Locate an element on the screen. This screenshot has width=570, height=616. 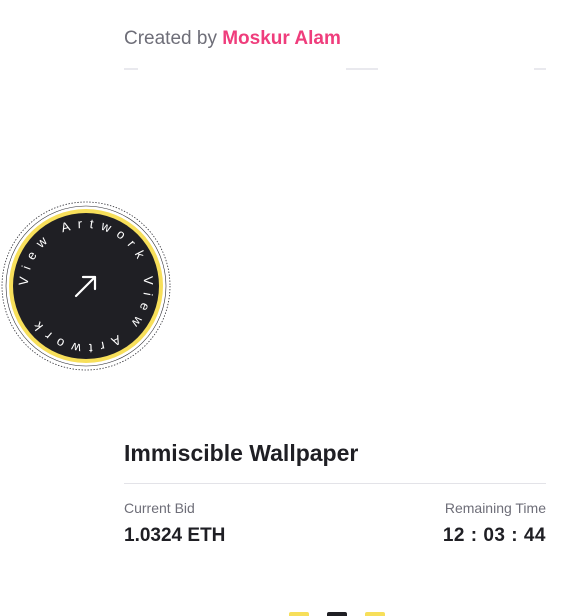
created-by-label: Created by is located at coordinates (170, 38).